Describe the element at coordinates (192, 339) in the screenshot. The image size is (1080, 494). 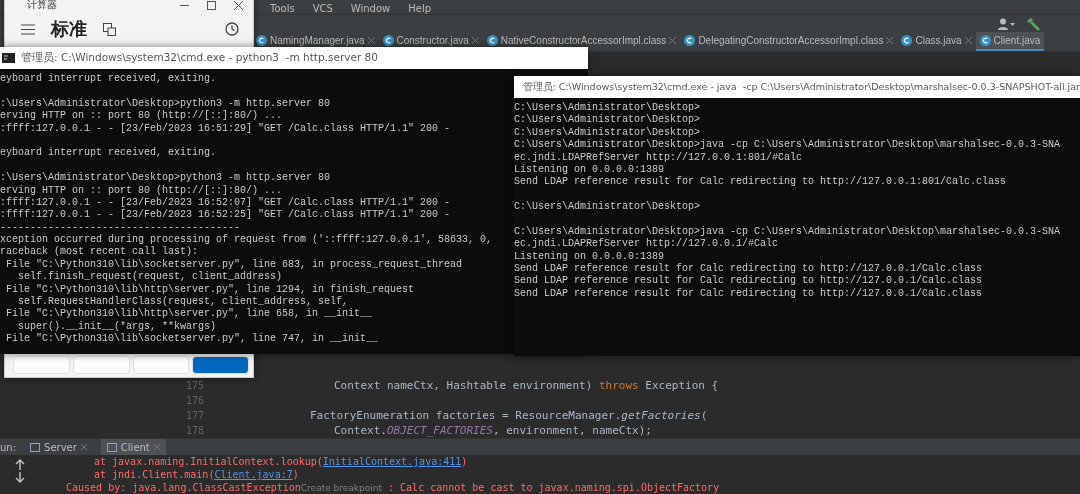
I see `terminal-line: File "C:\Python310\lib\socketserver.py", line 747, in __init__` at that location.